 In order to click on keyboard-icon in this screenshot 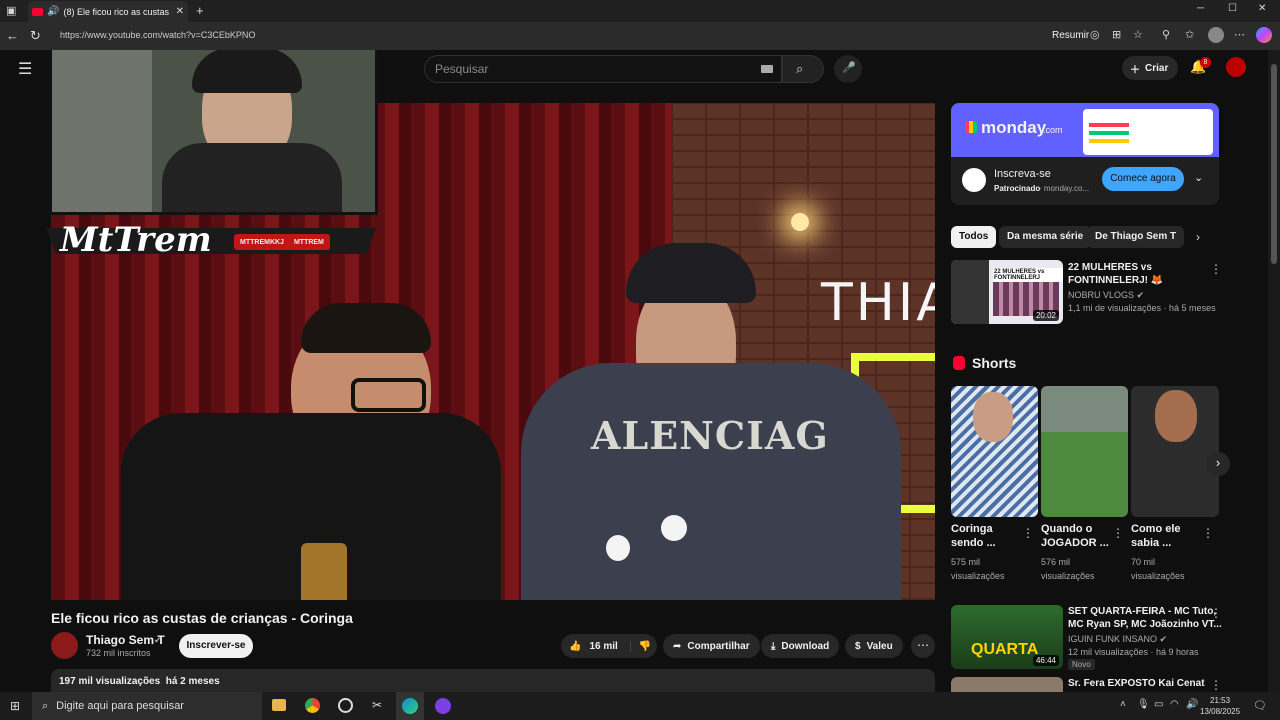, I will do `click(767, 69)`.